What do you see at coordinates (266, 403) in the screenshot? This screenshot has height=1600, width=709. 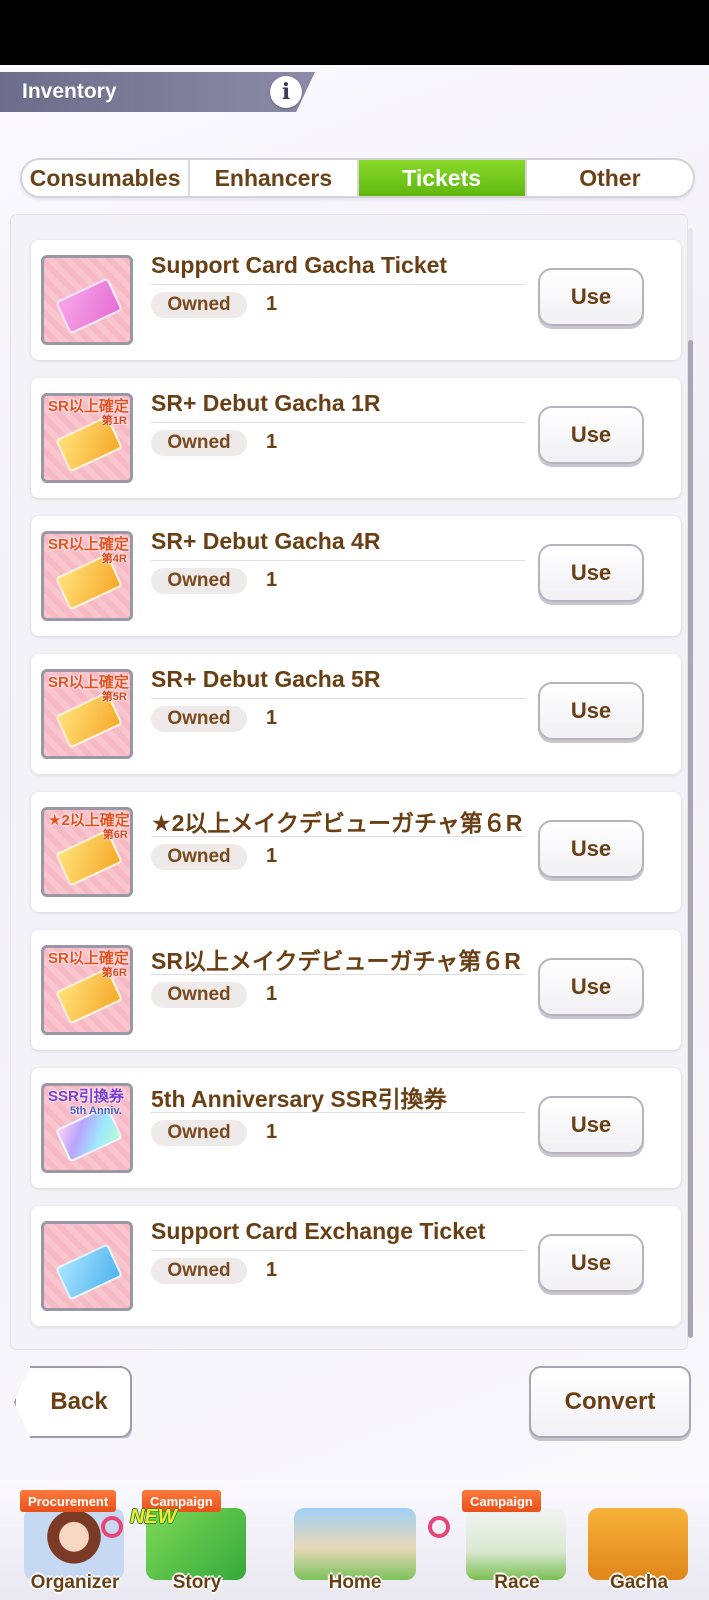 I see `item-name: SR+ Debut Gacha 1R` at bounding box center [266, 403].